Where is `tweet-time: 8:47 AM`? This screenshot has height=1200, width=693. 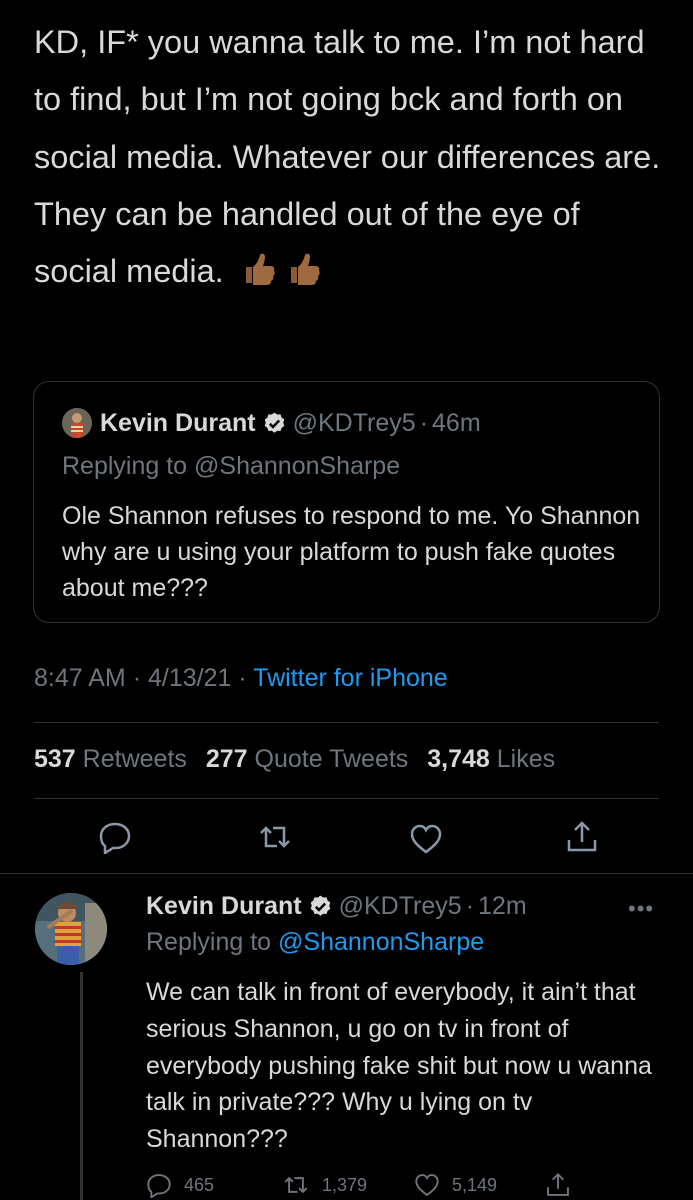
tweet-time: 8:47 AM is located at coordinates (80, 678).